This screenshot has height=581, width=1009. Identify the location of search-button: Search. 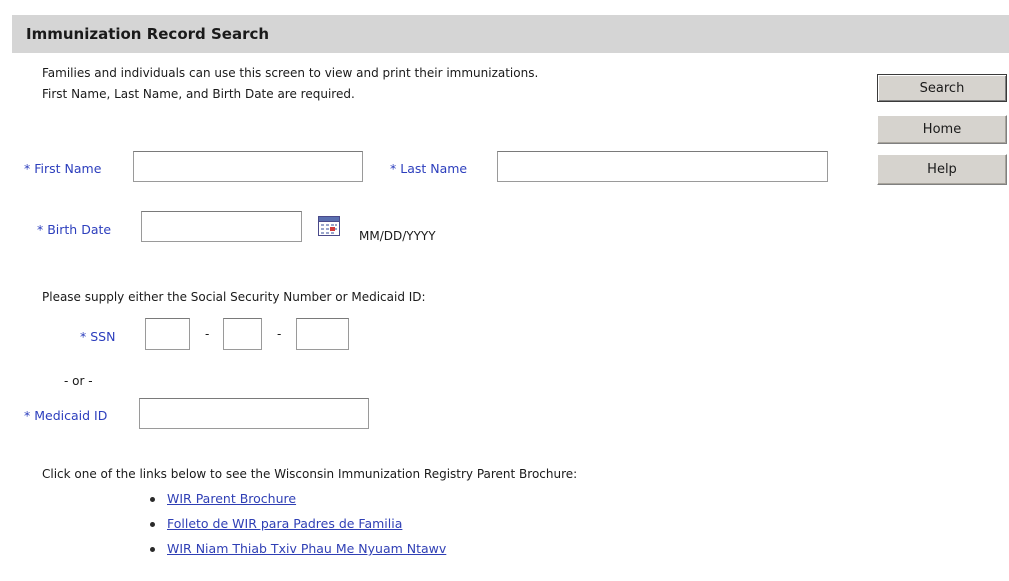
(942, 88).